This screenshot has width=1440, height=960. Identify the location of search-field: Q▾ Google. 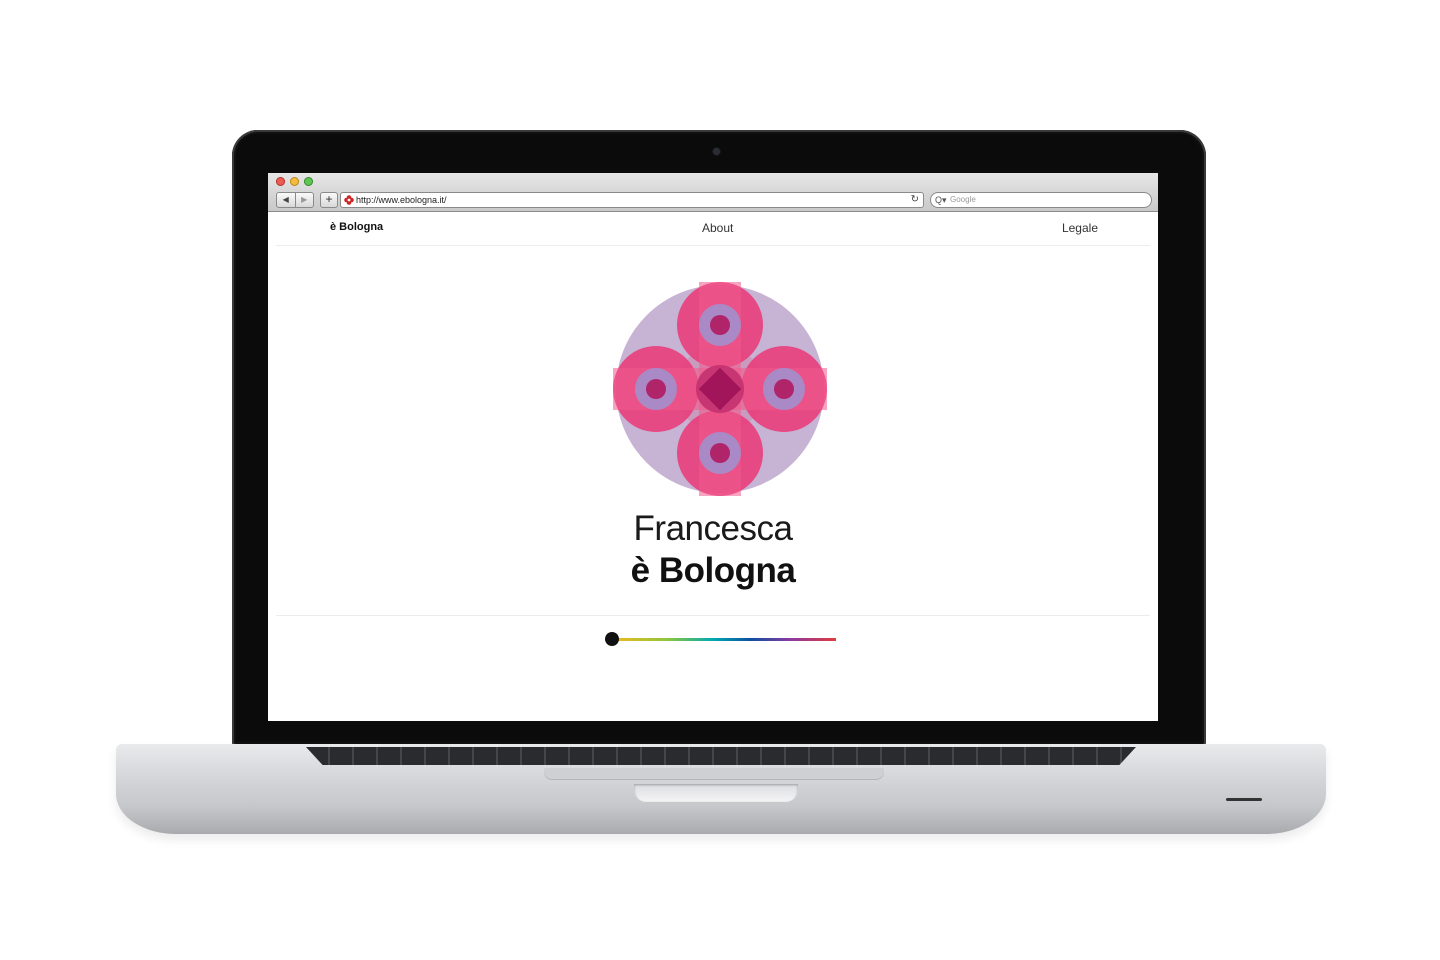
(1041, 200).